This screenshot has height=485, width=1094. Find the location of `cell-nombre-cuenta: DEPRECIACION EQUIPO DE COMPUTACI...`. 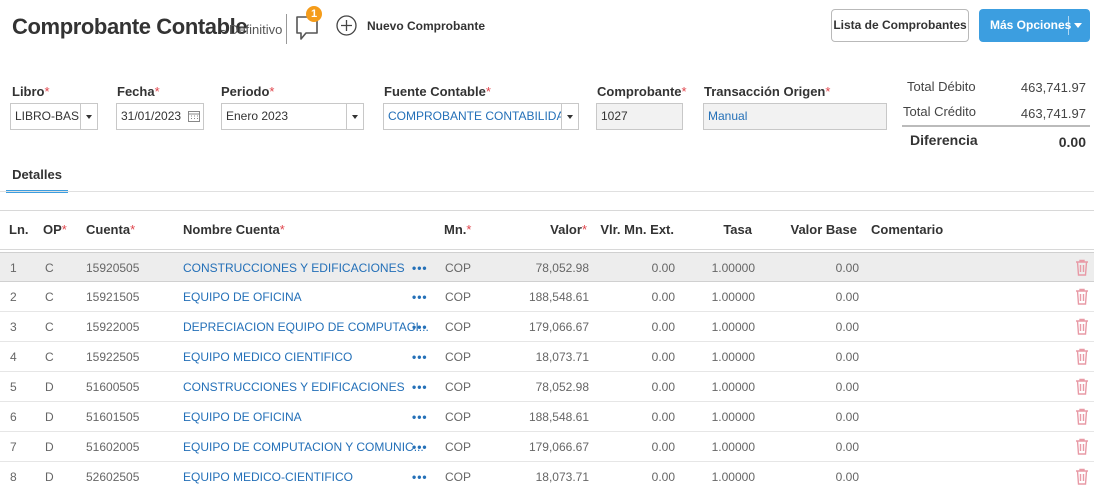

cell-nombre-cuenta: DEPRECIACION EQUIPO DE COMPUTACI... is located at coordinates (306, 327).